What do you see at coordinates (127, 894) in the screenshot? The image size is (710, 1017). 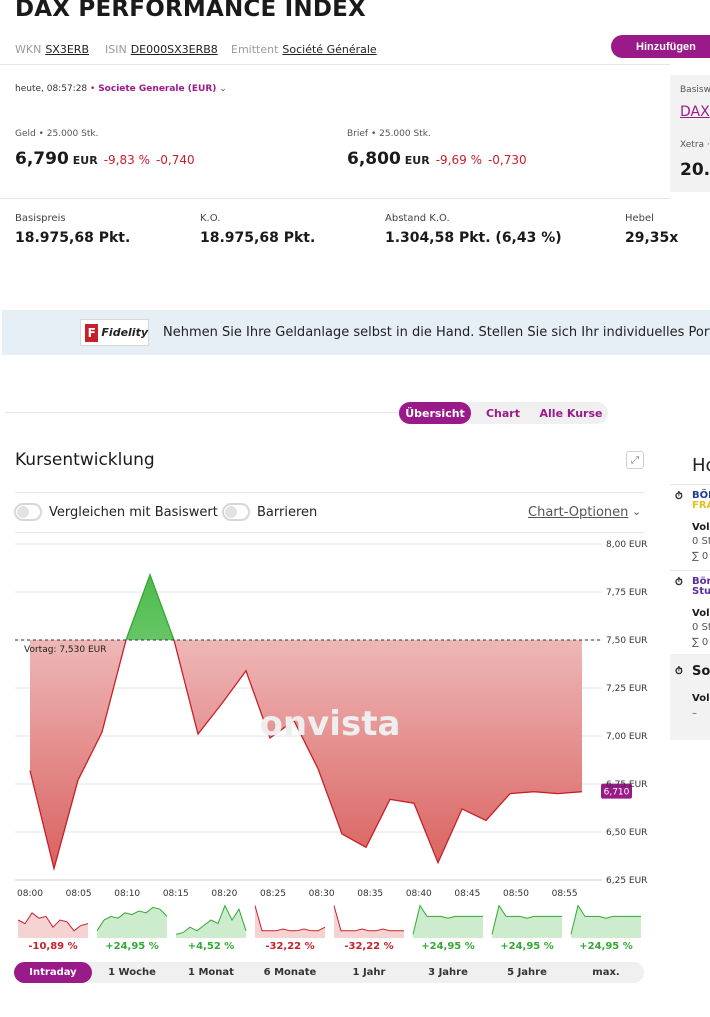 I see `x-tick-label: 08:10` at bounding box center [127, 894].